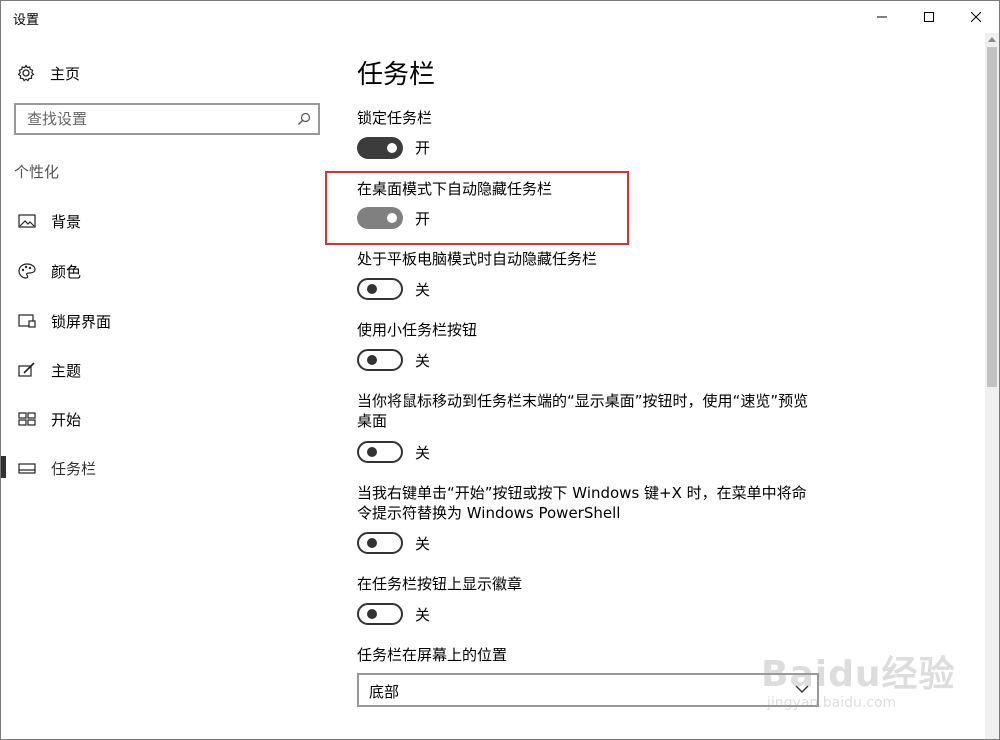 Image resolution: width=1000 pixels, height=740 pixels. Describe the element at coordinates (583, 411) in the screenshot. I see `setting-label-peek: 当你将鼠标移动到任务栏末端的“显示桌面”按钮时，使用“速览”预览桌面` at that location.